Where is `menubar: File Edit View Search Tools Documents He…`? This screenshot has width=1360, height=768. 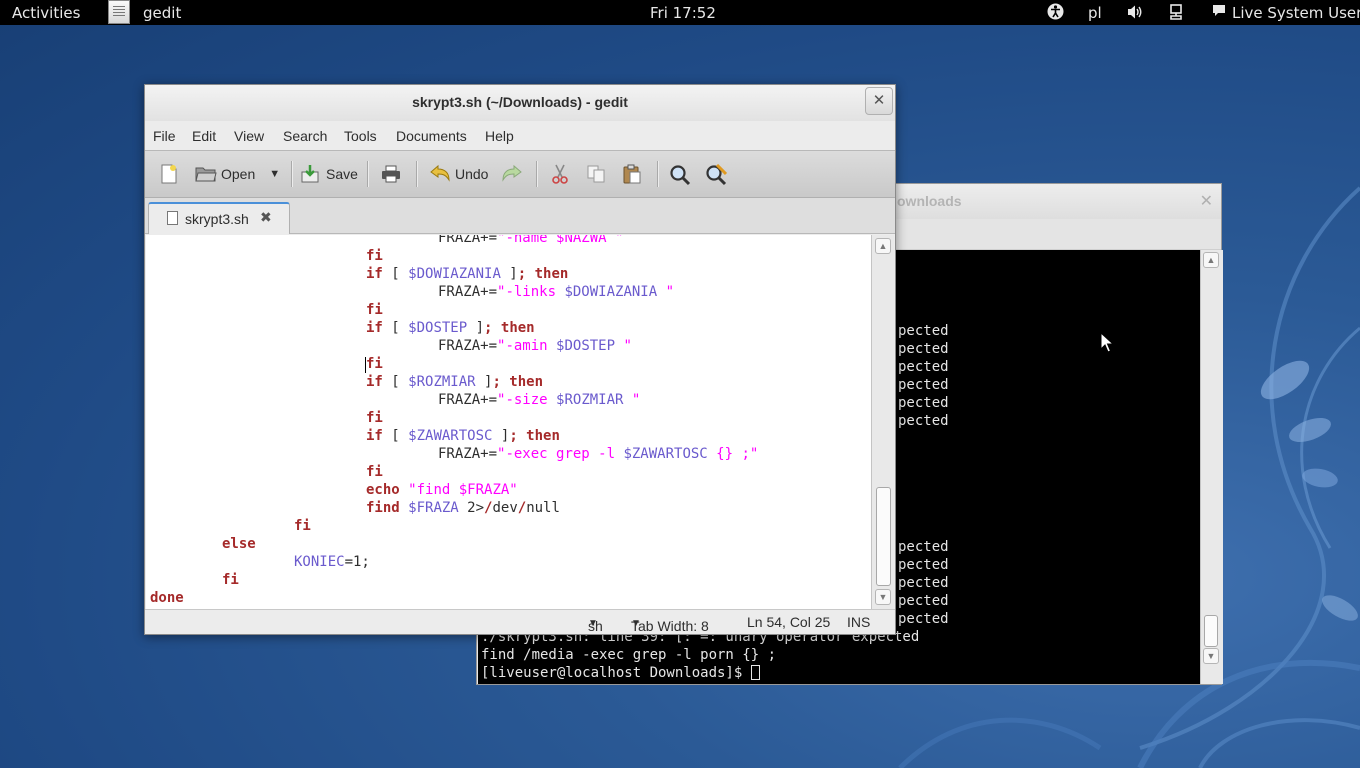
menubar: File Edit View Search Tools Documents He… is located at coordinates (520, 135).